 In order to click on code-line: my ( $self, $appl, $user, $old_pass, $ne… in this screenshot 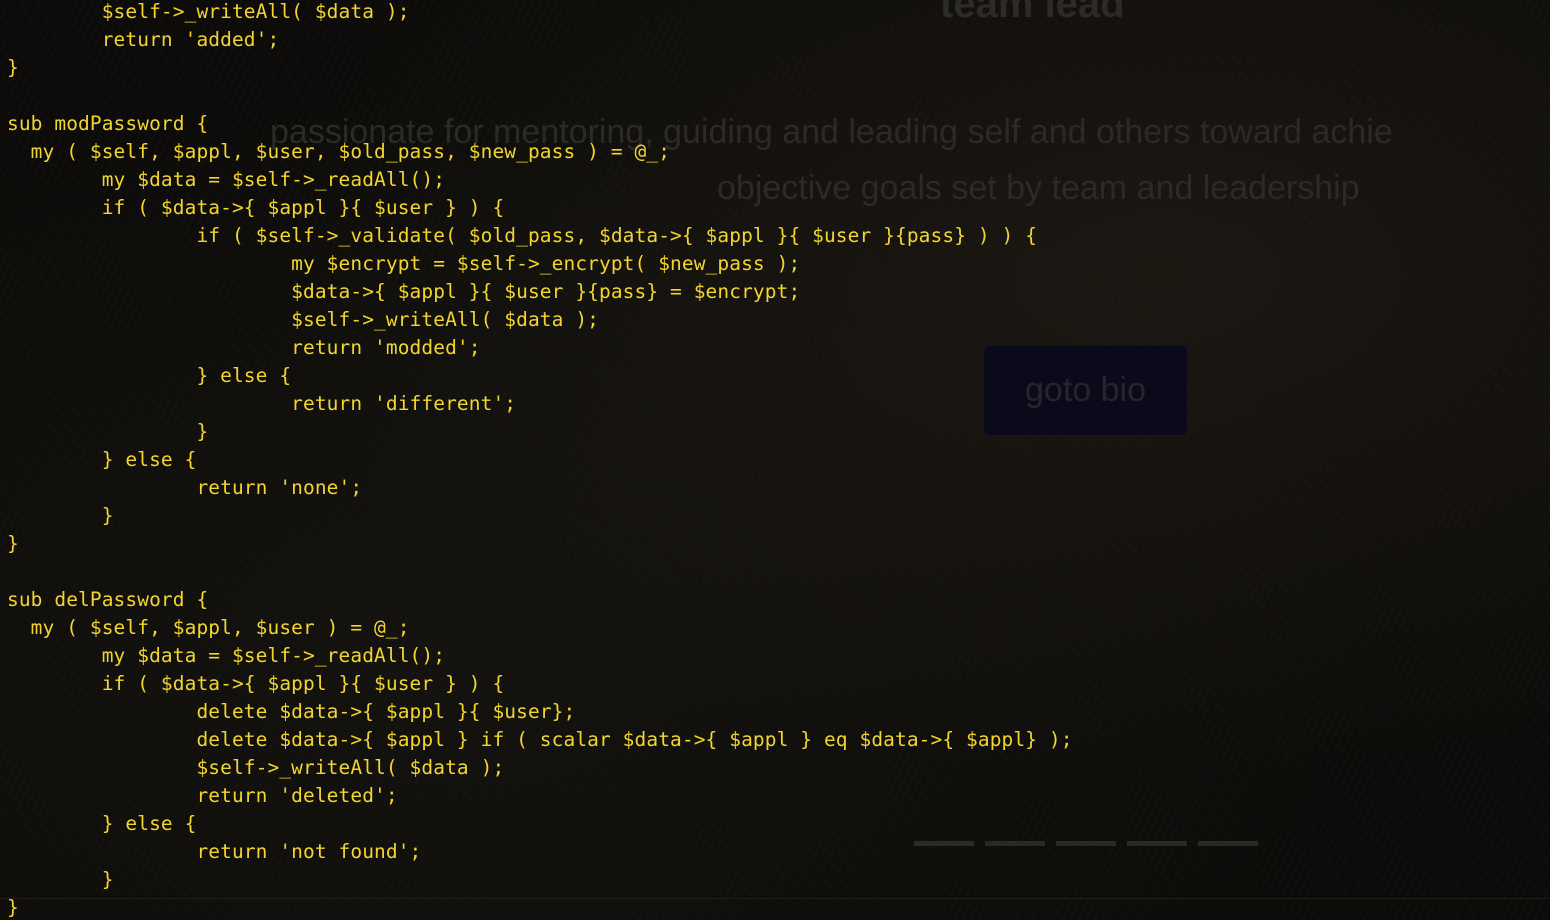, I will do `click(339, 151)`.